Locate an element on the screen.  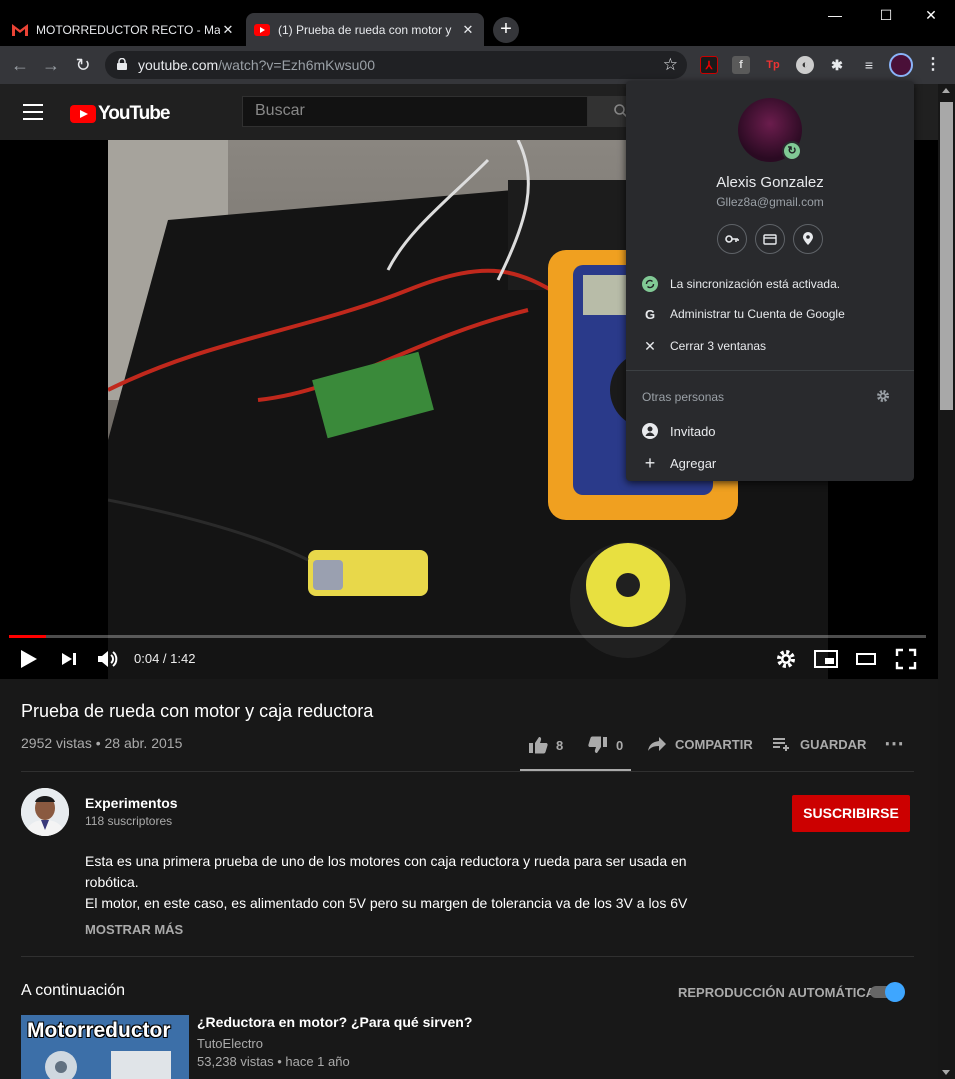
scroll-down-arrow-icon is located at coordinates (946, 1072).